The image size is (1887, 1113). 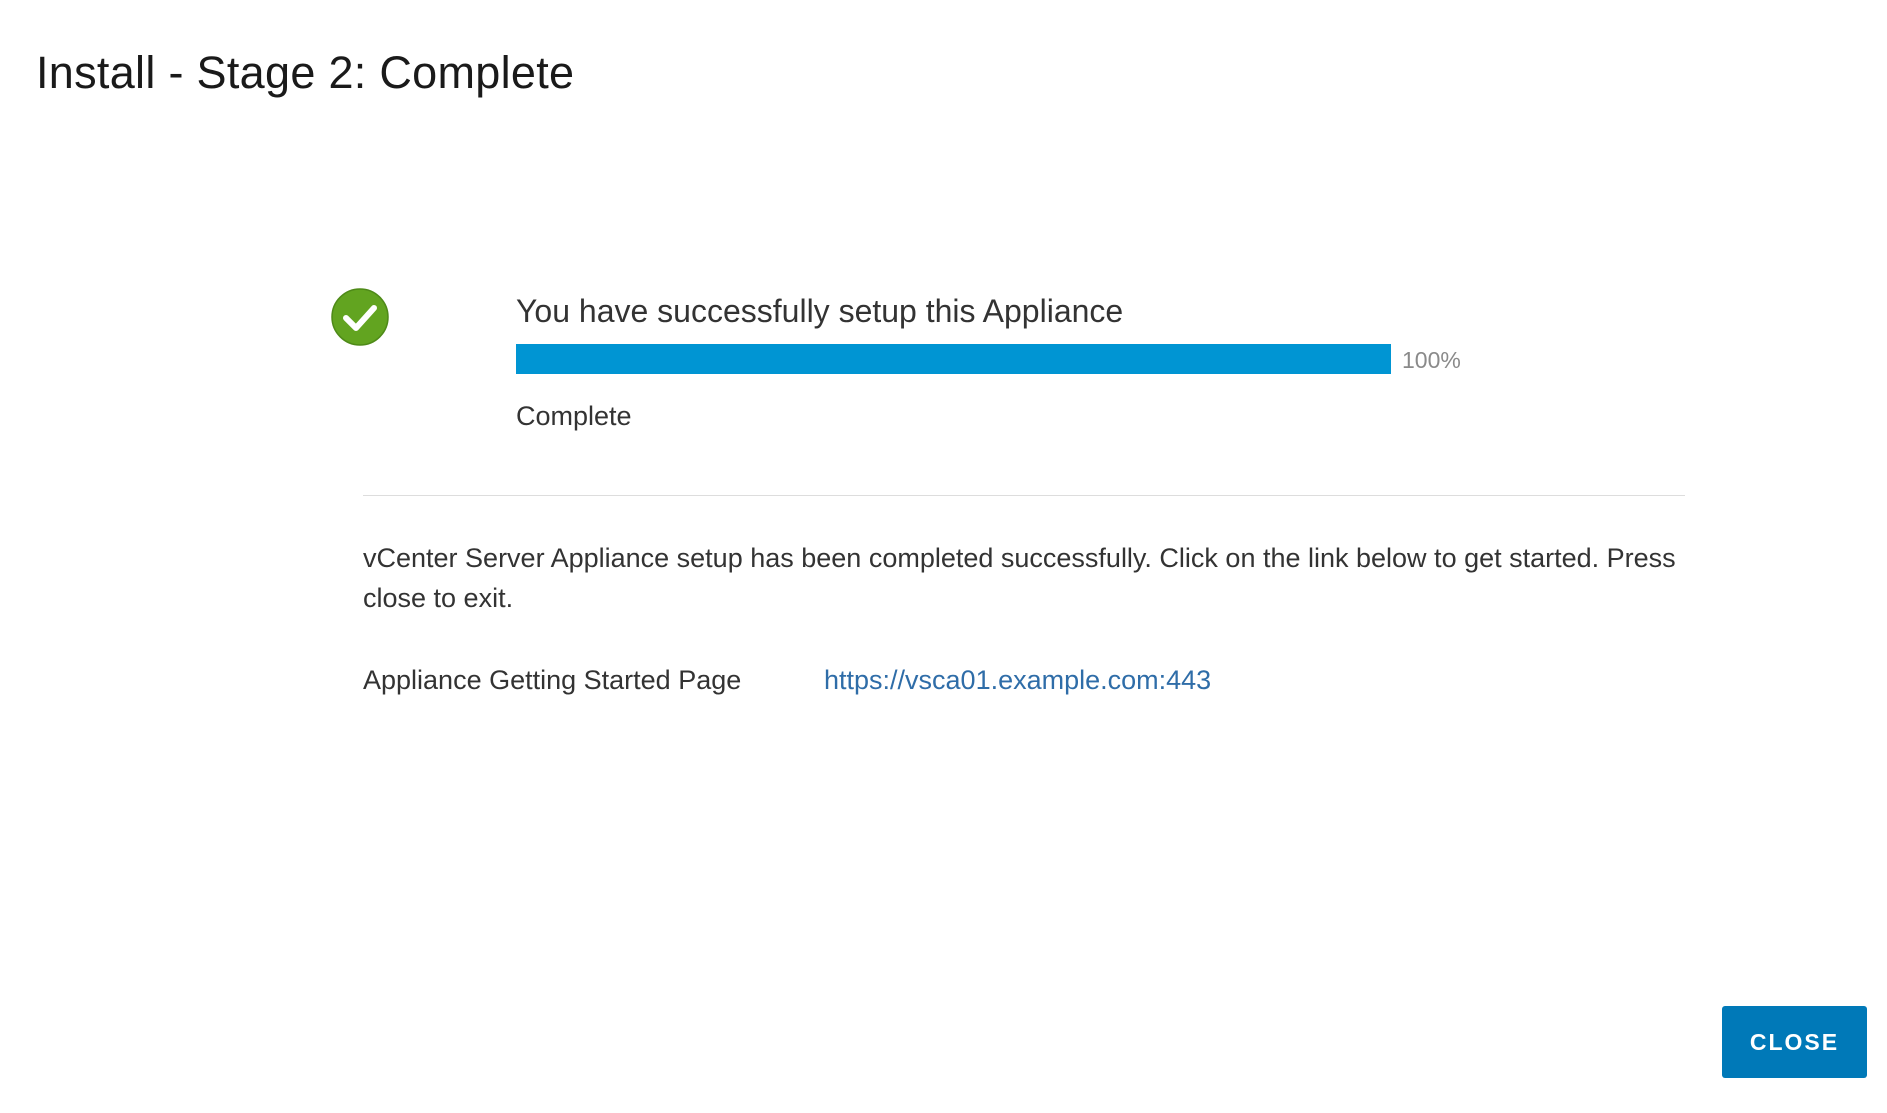 What do you see at coordinates (552, 680) in the screenshot?
I see `getting-started-label: Appliance Getting Started Page` at bounding box center [552, 680].